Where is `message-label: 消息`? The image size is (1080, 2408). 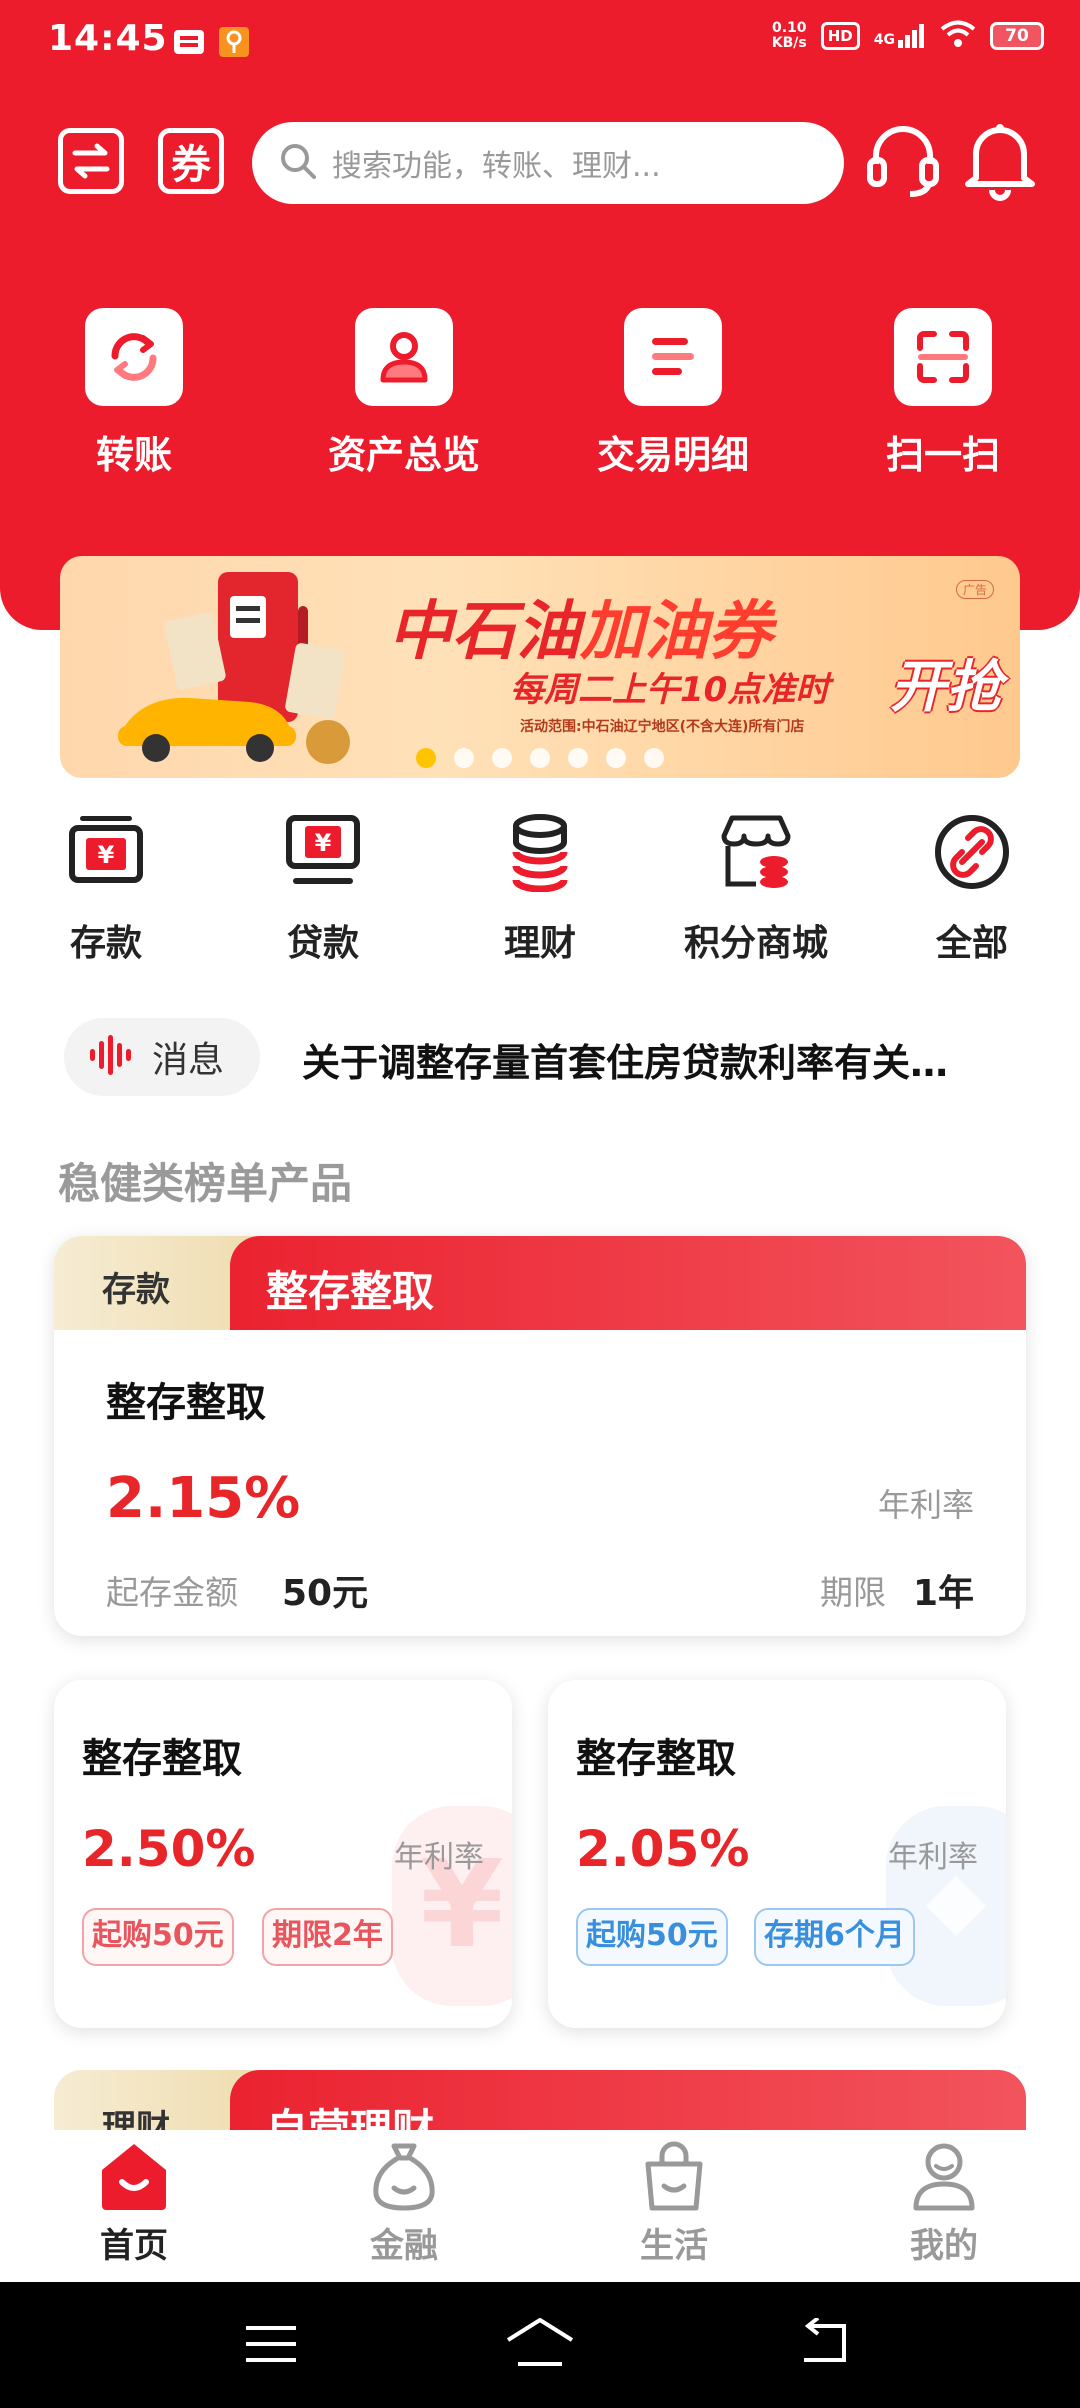
message-label: 消息 is located at coordinates (188, 1060).